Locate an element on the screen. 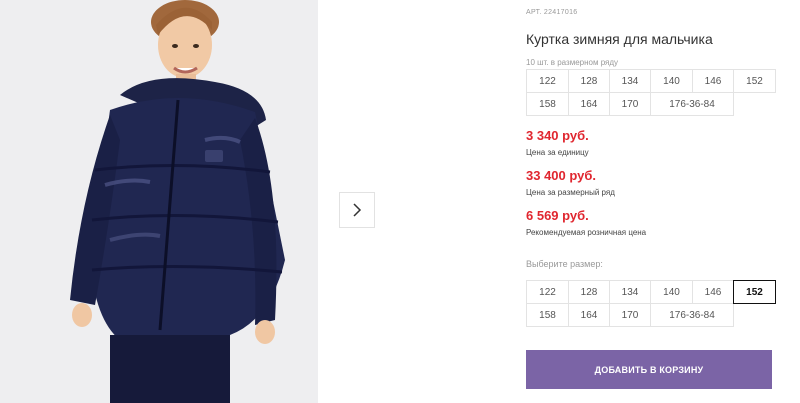  pack-size-cell: 134 is located at coordinates (630, 81).